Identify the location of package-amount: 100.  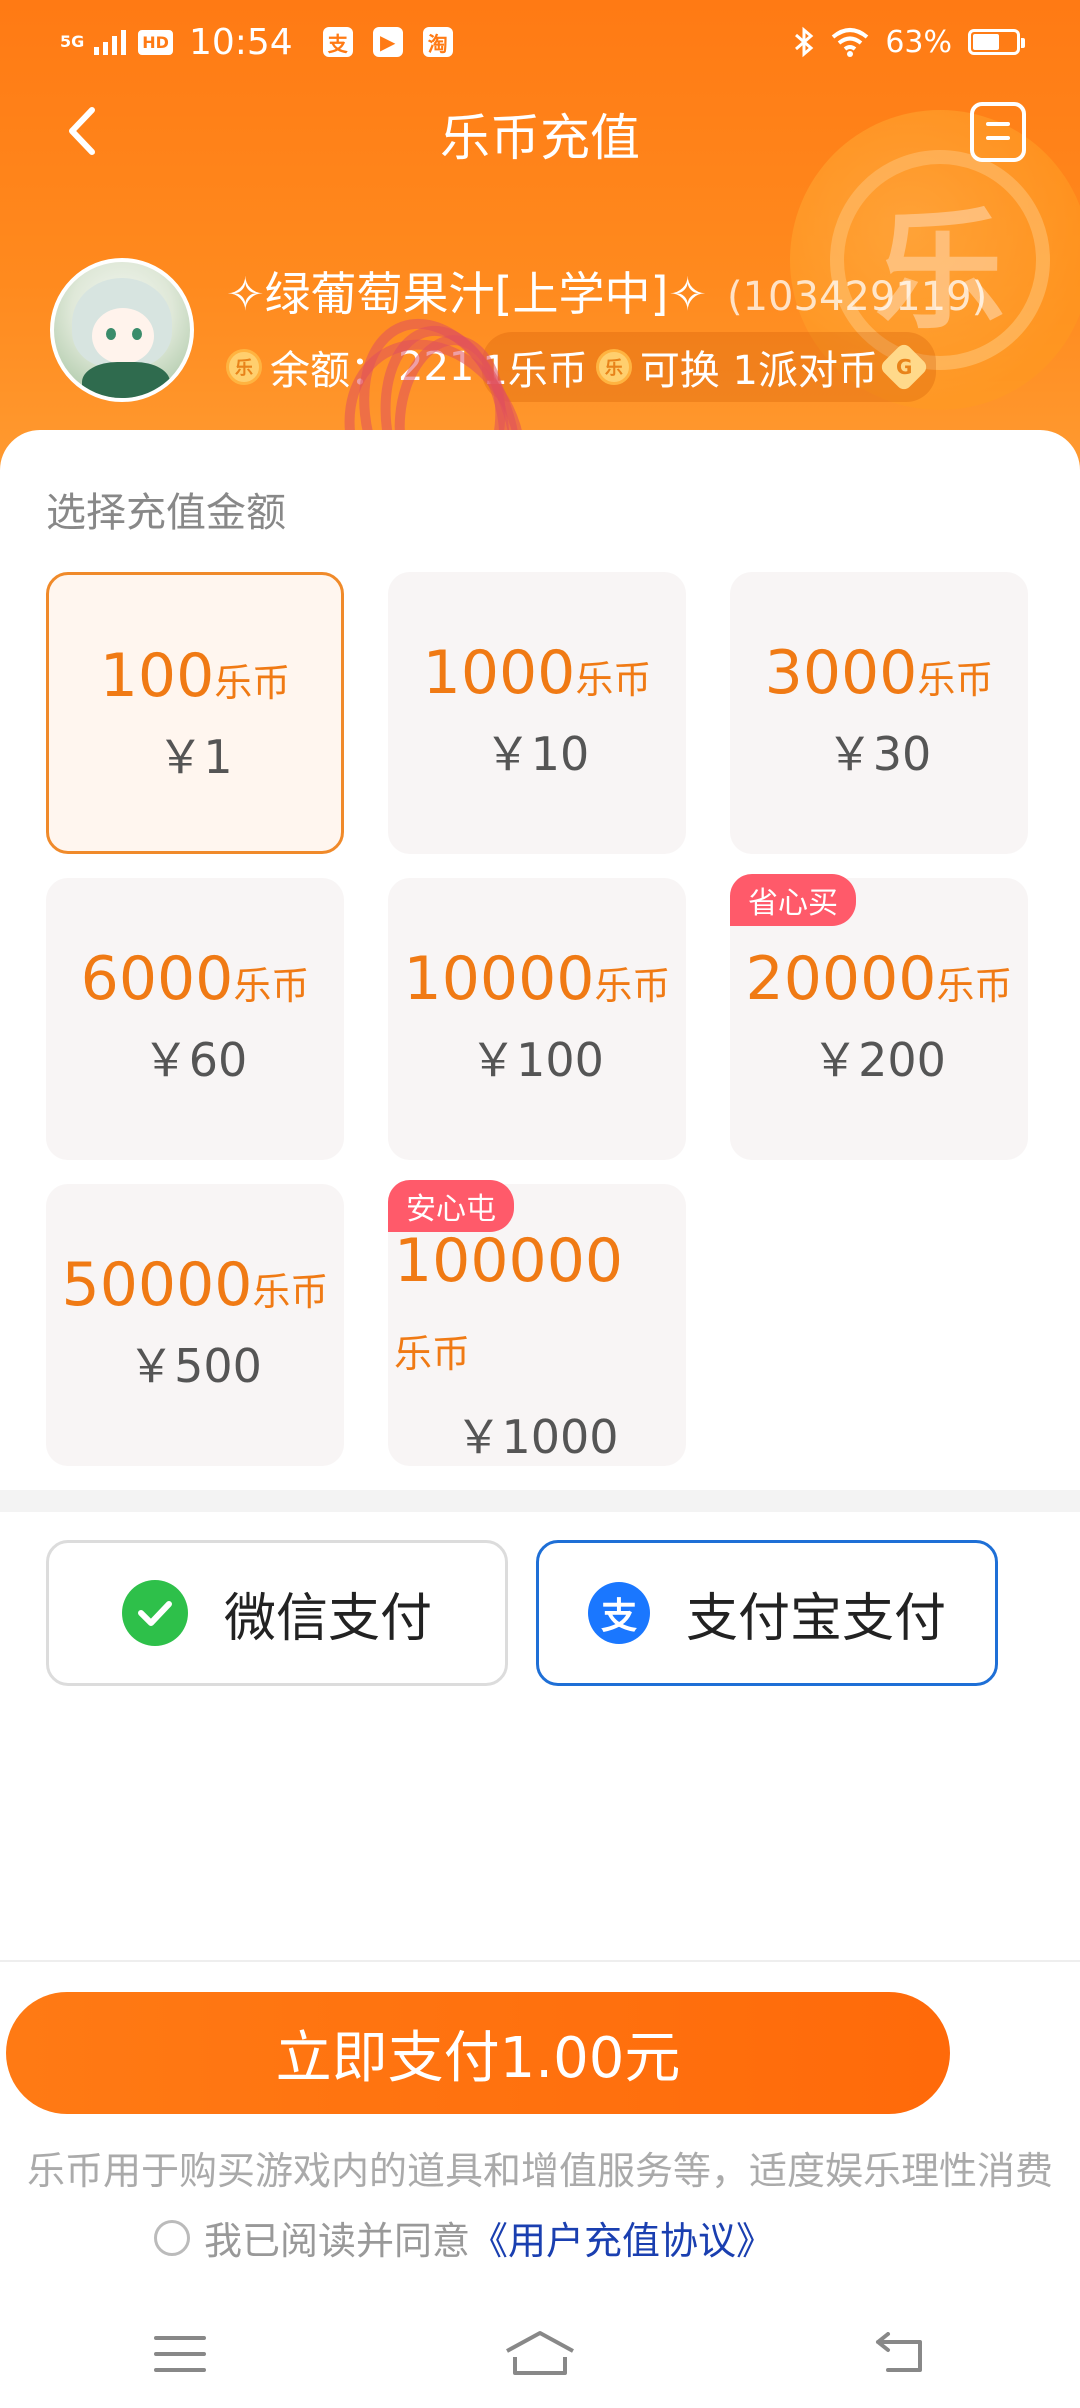
(157, 676).